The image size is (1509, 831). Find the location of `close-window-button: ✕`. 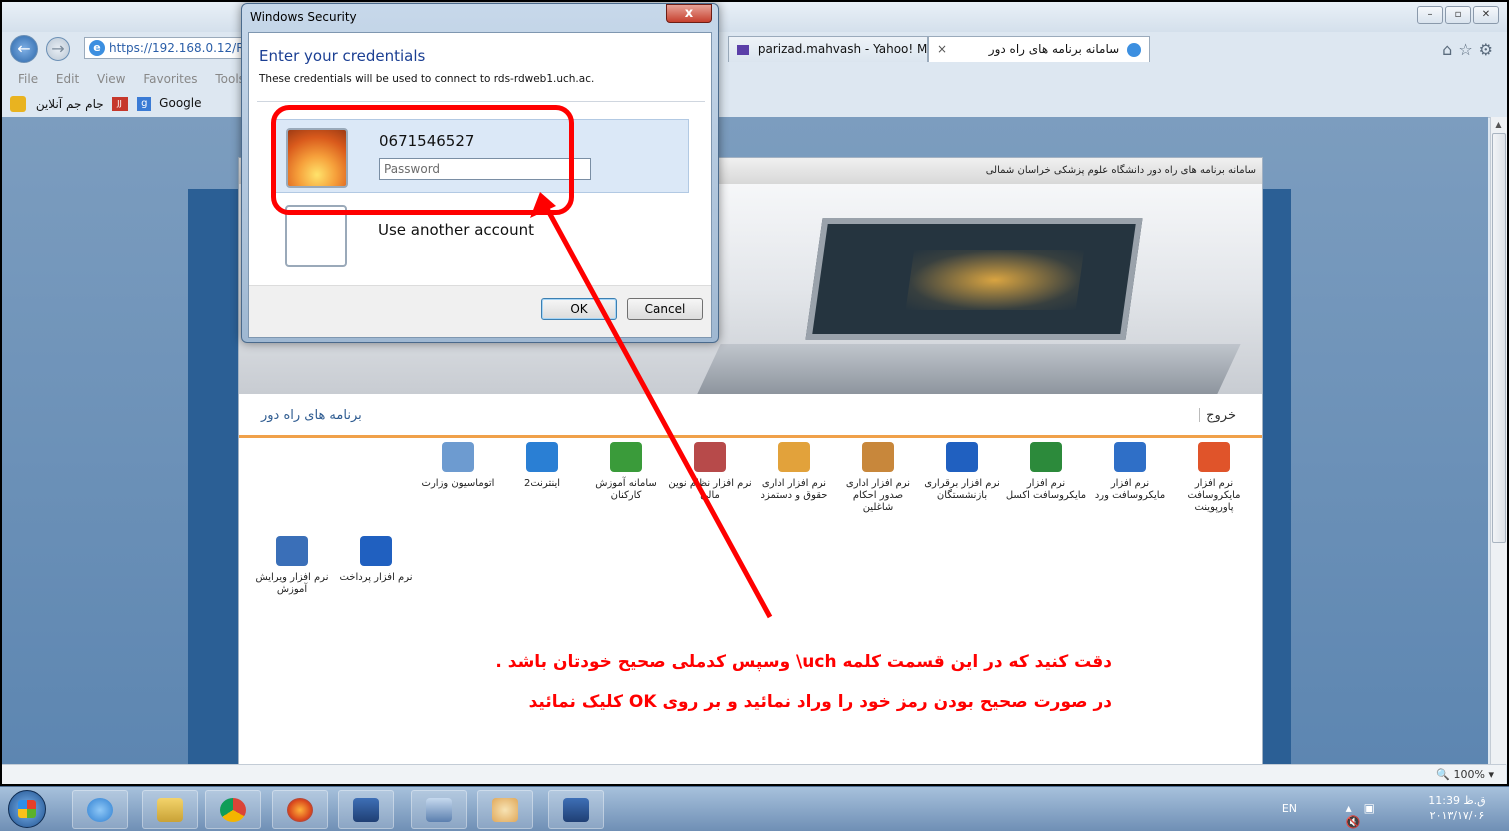

close-window-button: ✕ is located at coordinates (1486, 15).